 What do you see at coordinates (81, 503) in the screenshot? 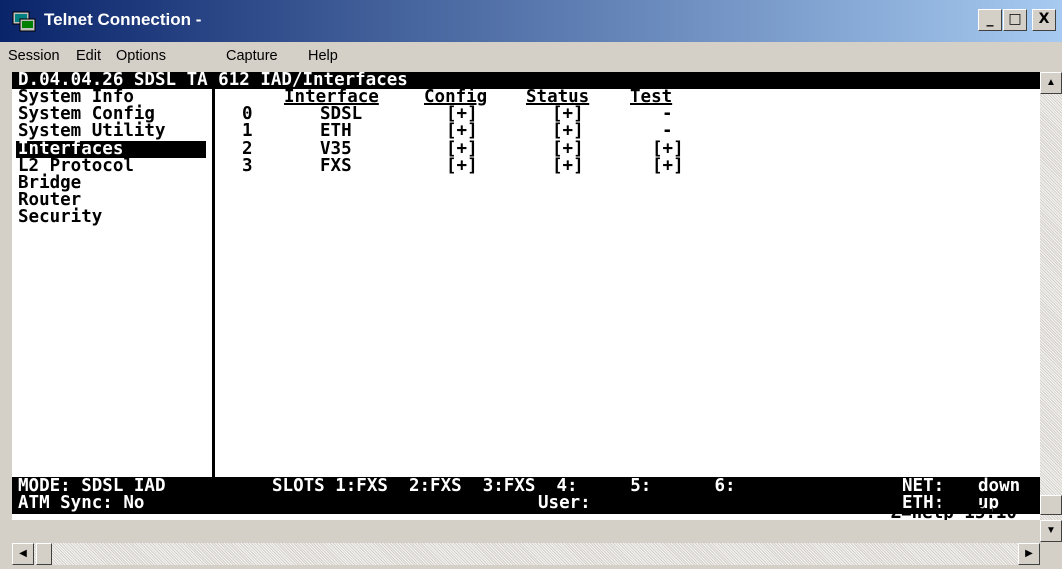
I see `atm-sync-status: ATM Sync: No` at bounding box center [81, 503].